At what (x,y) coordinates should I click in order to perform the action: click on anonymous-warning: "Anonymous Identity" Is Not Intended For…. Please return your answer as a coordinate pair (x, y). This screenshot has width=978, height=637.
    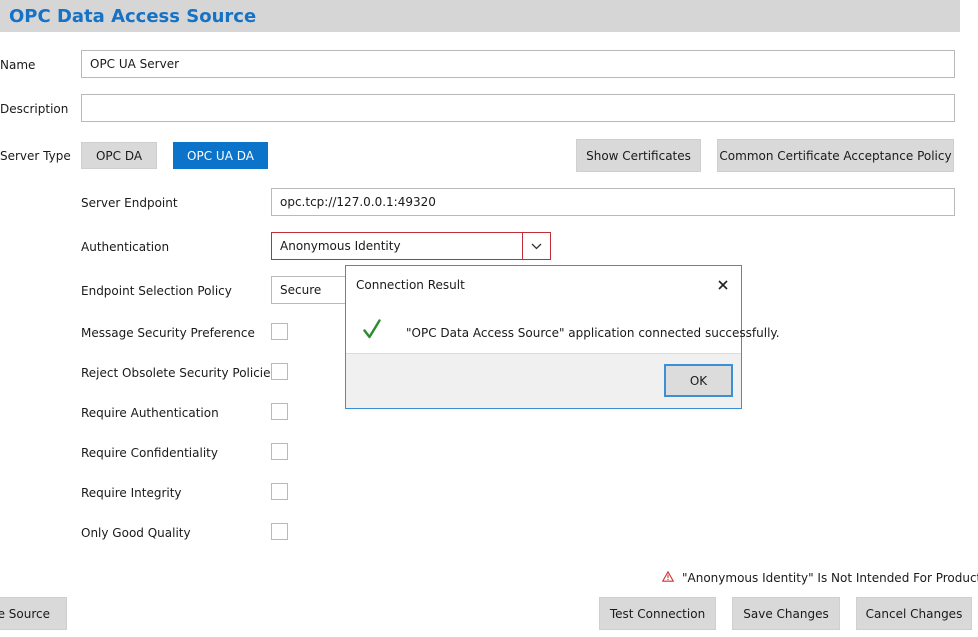
    Looking at the image, I should click on (819, 577).